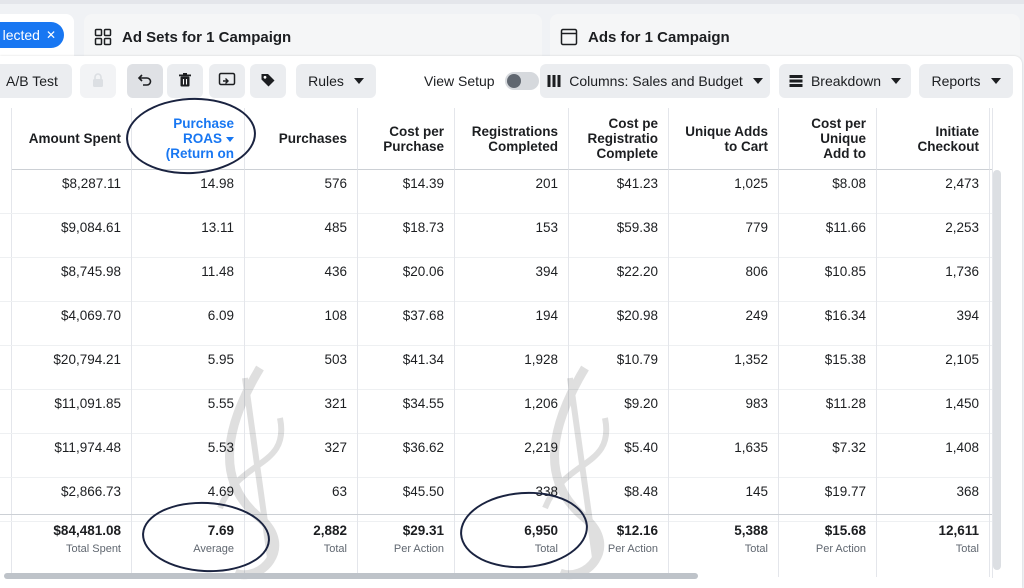  I want to click on column-header-label: Cost pe Registratio Complete, so click(622, 138).